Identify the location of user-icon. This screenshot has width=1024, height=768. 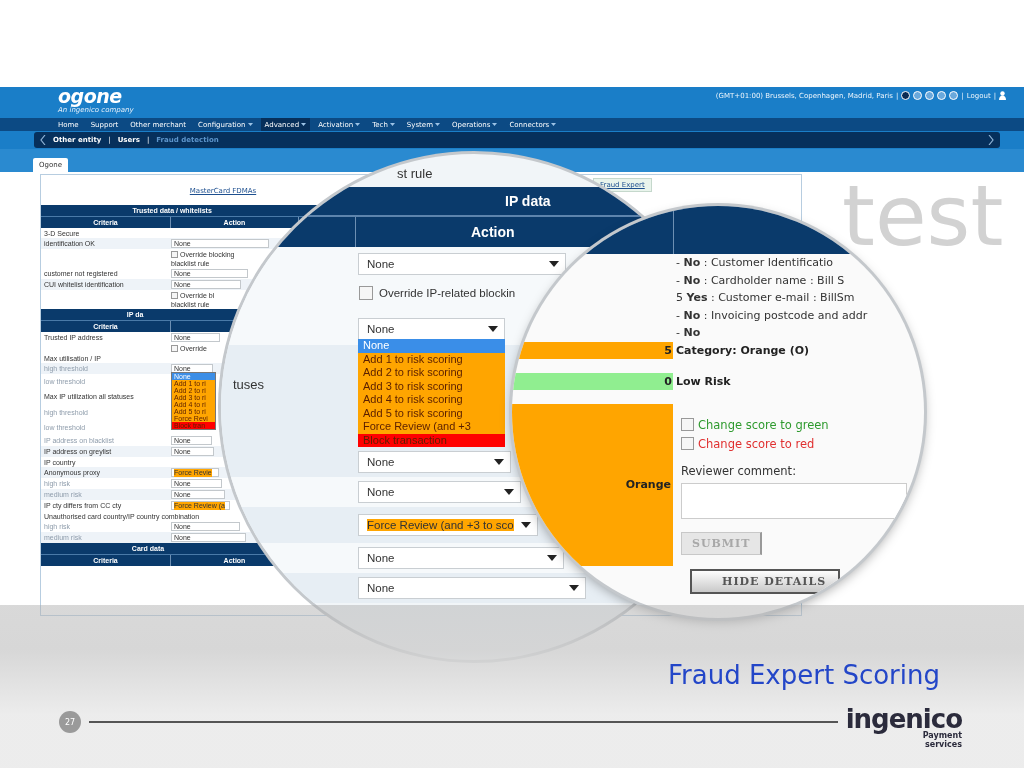
(1002, 95).